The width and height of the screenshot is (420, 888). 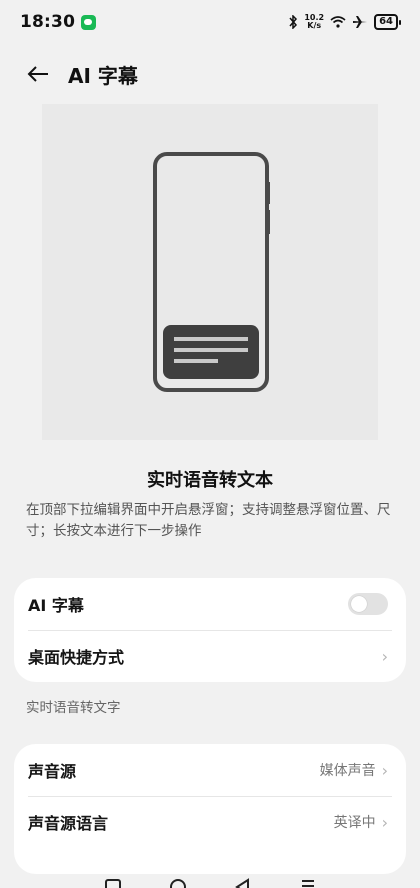 I want to click on back-button, so click(x=38, y=74).